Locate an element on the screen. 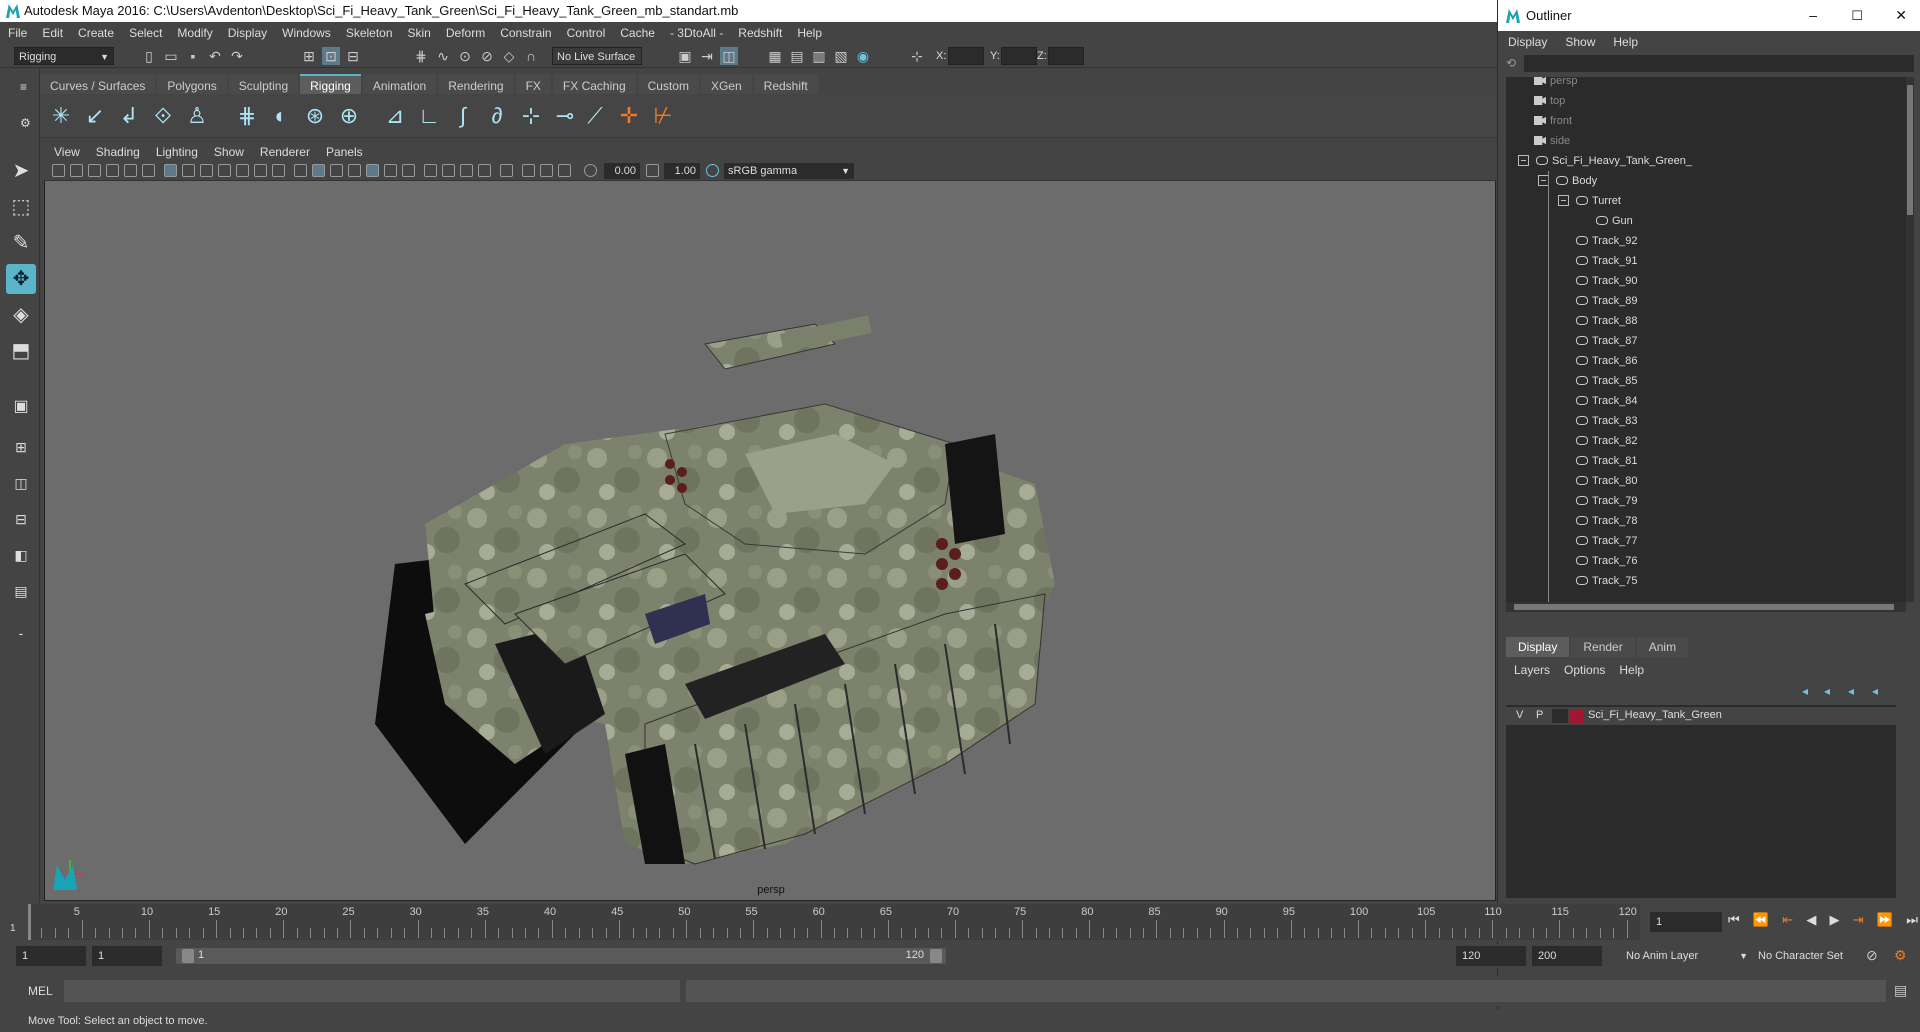 The image size is (1920, 1032). auto-key-icon: ⊘ is located at coordinates (1872, 955).